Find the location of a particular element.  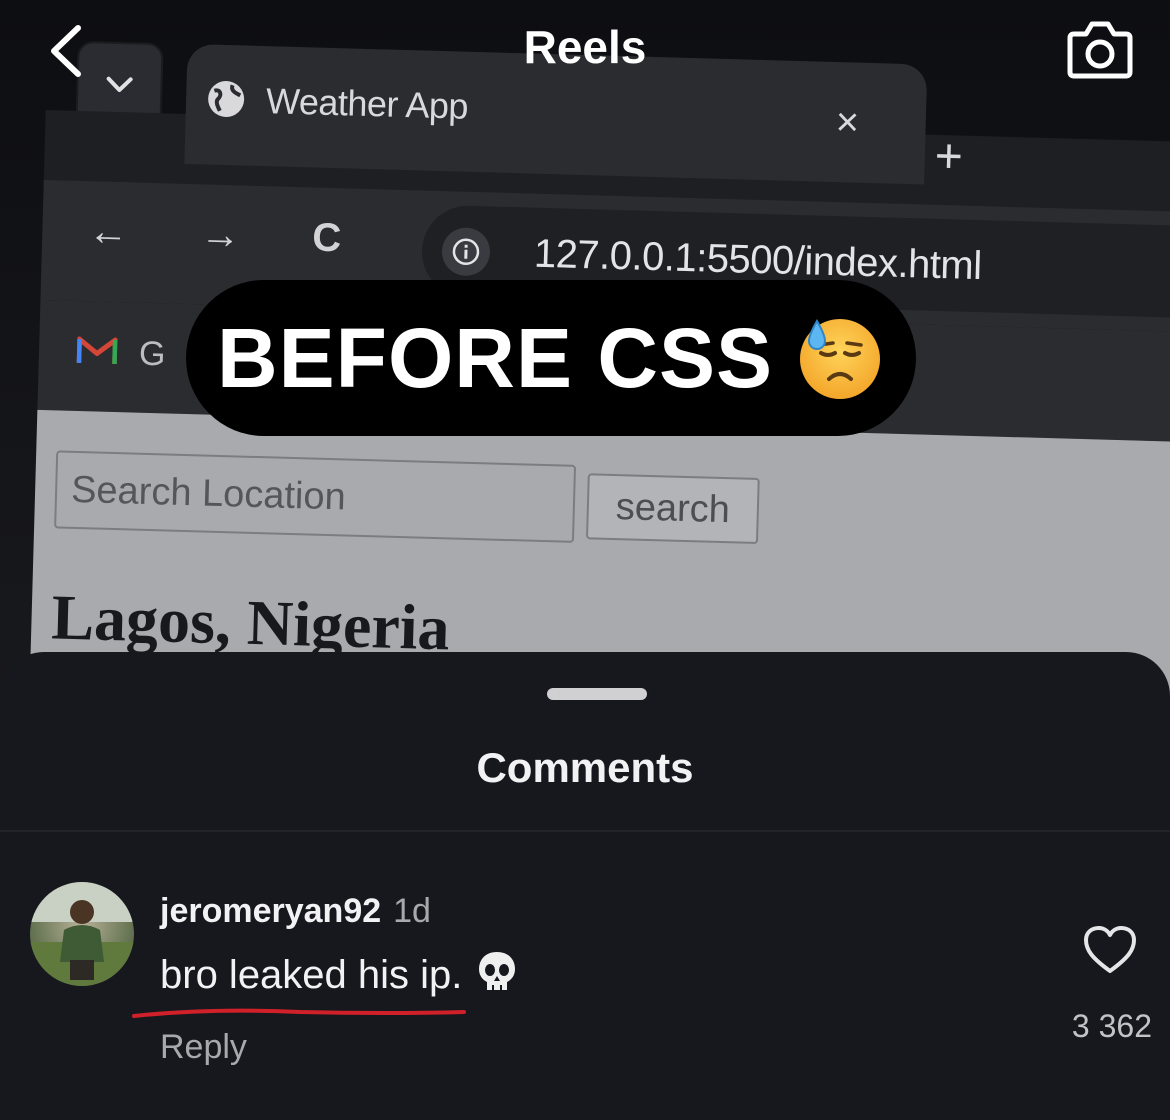

like-count: 3 362 is located at coordinates (1111, 1026).